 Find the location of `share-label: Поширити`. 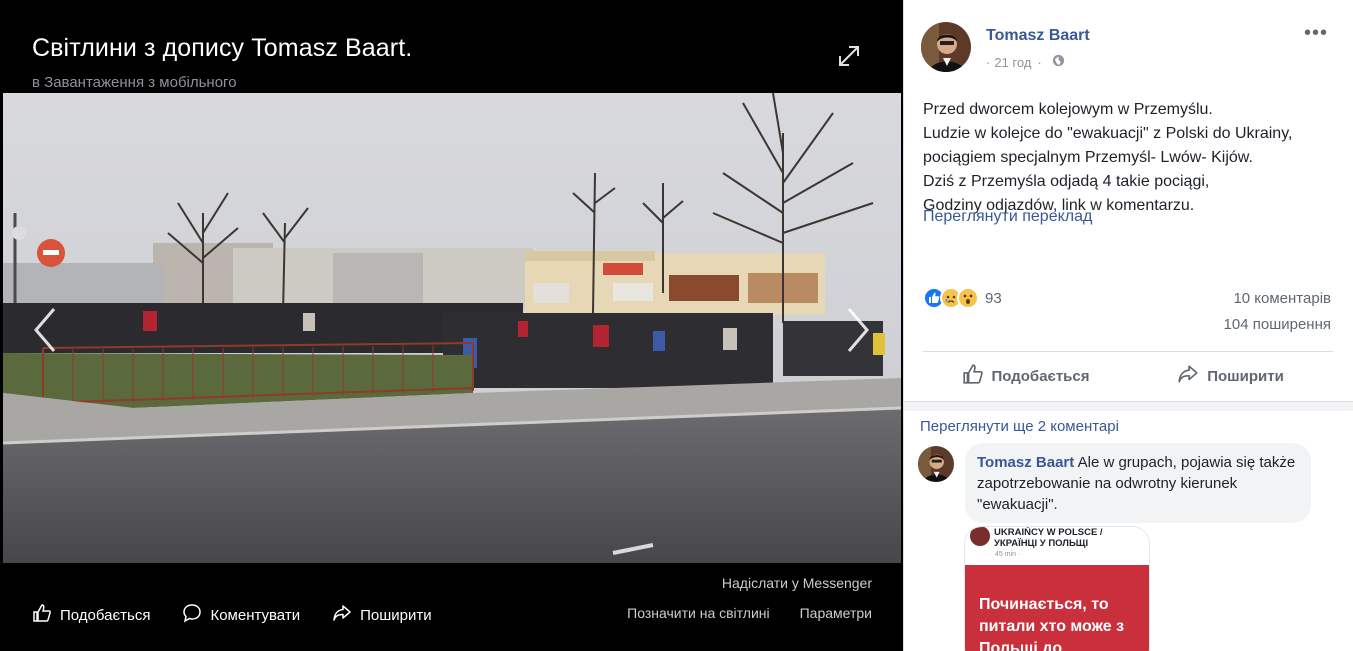

share-label: Поширити is located at coordinates (1245, 376).